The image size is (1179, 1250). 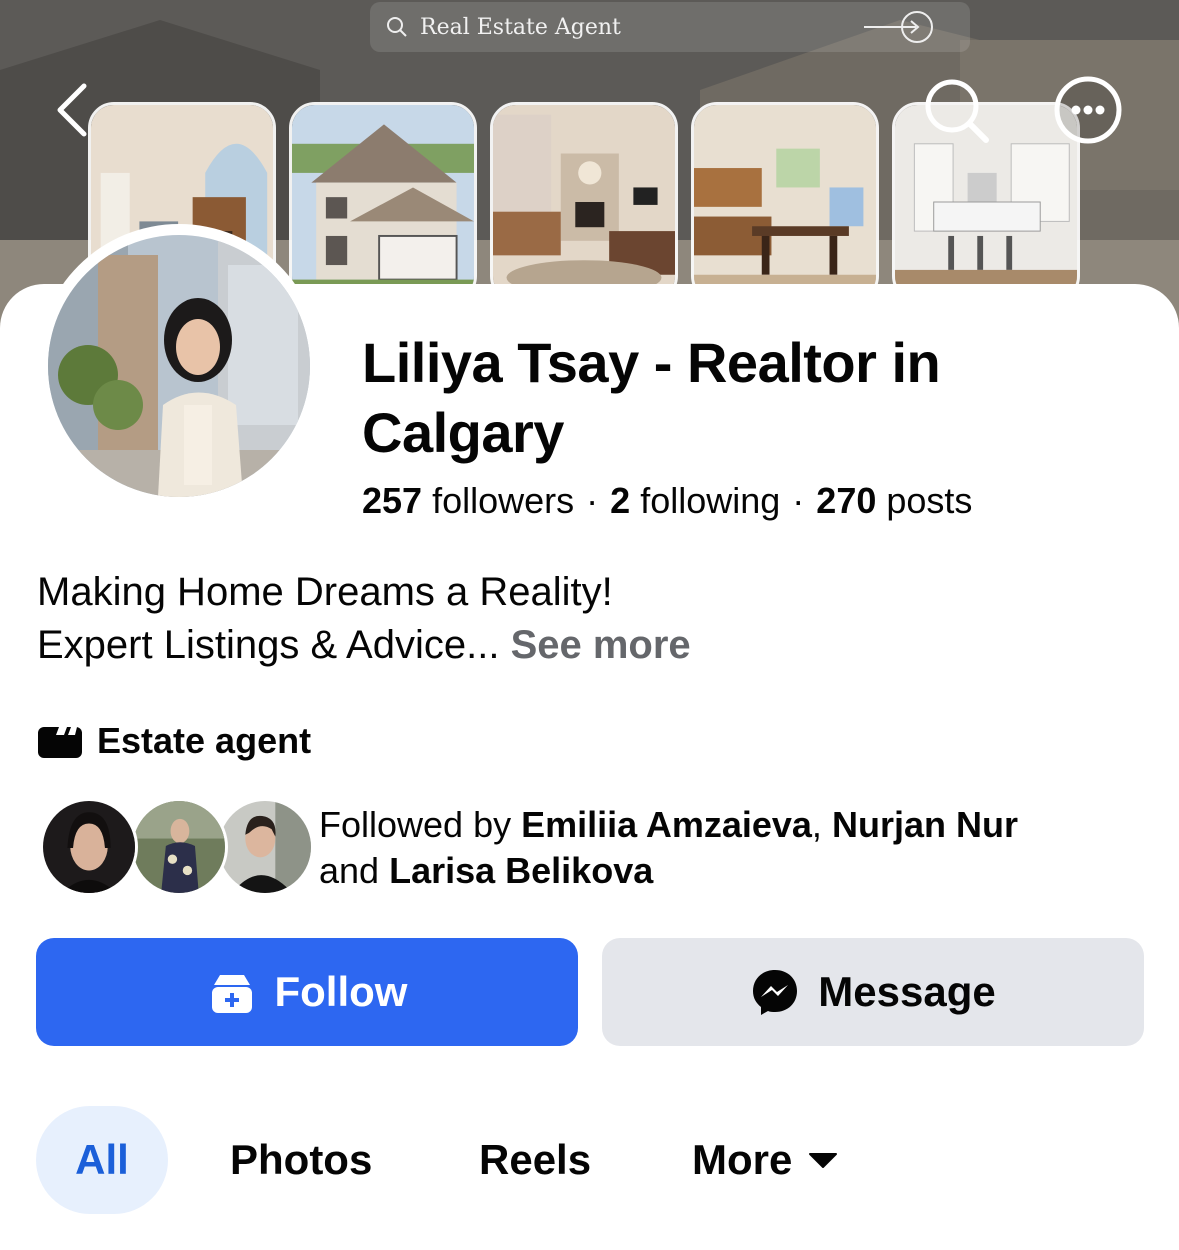 What do you see at coordinates (325, 592) in the screenshot?
I see `bio-line-1: Making Home Dreams a Reality!` at bounding box center [325, 592].